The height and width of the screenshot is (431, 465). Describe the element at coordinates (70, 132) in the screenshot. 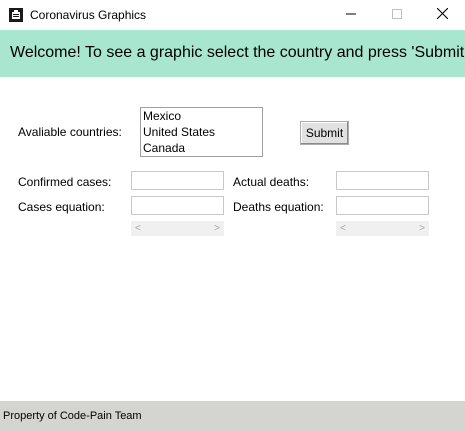

I see `countries-label: Avaliable countries:` at that location.